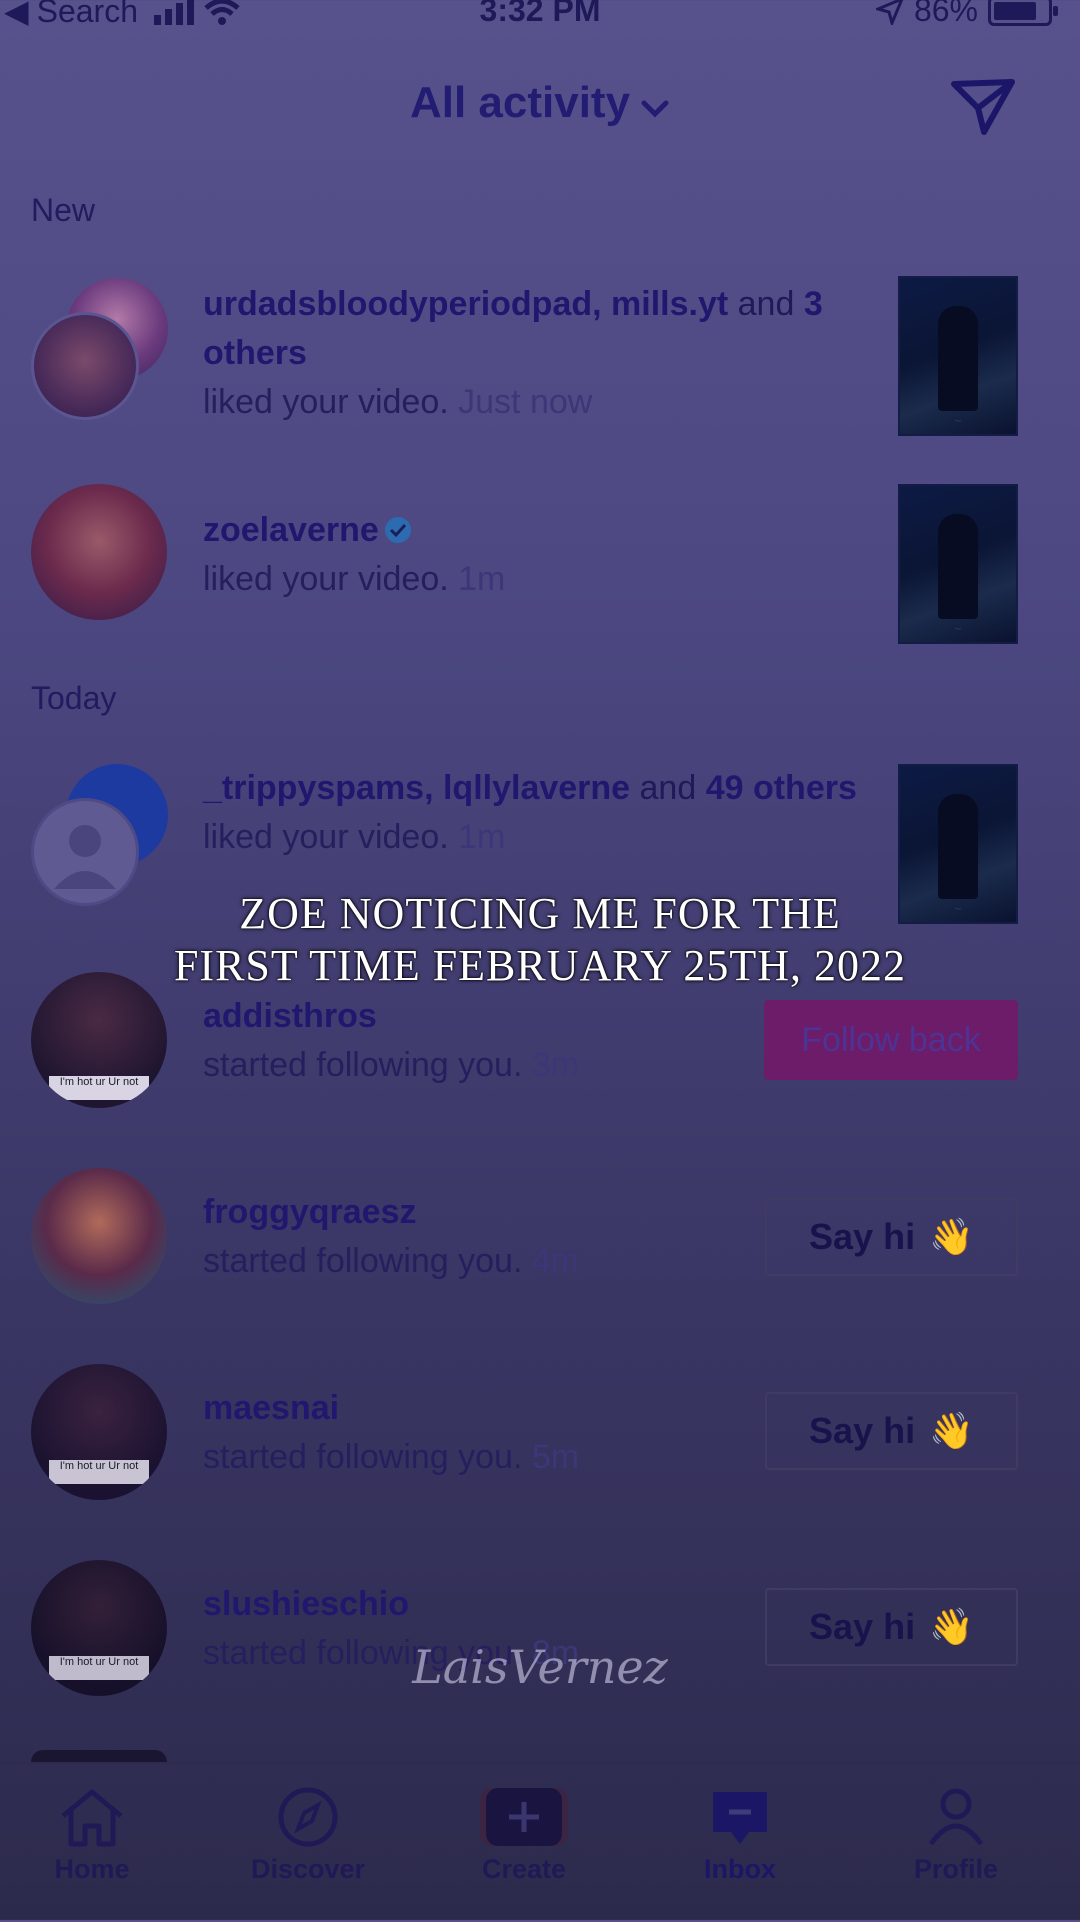 The width and height of the screenshot is (1080, 1922). I want to click on follow-back-button: Follow back, so click(891, 1040).